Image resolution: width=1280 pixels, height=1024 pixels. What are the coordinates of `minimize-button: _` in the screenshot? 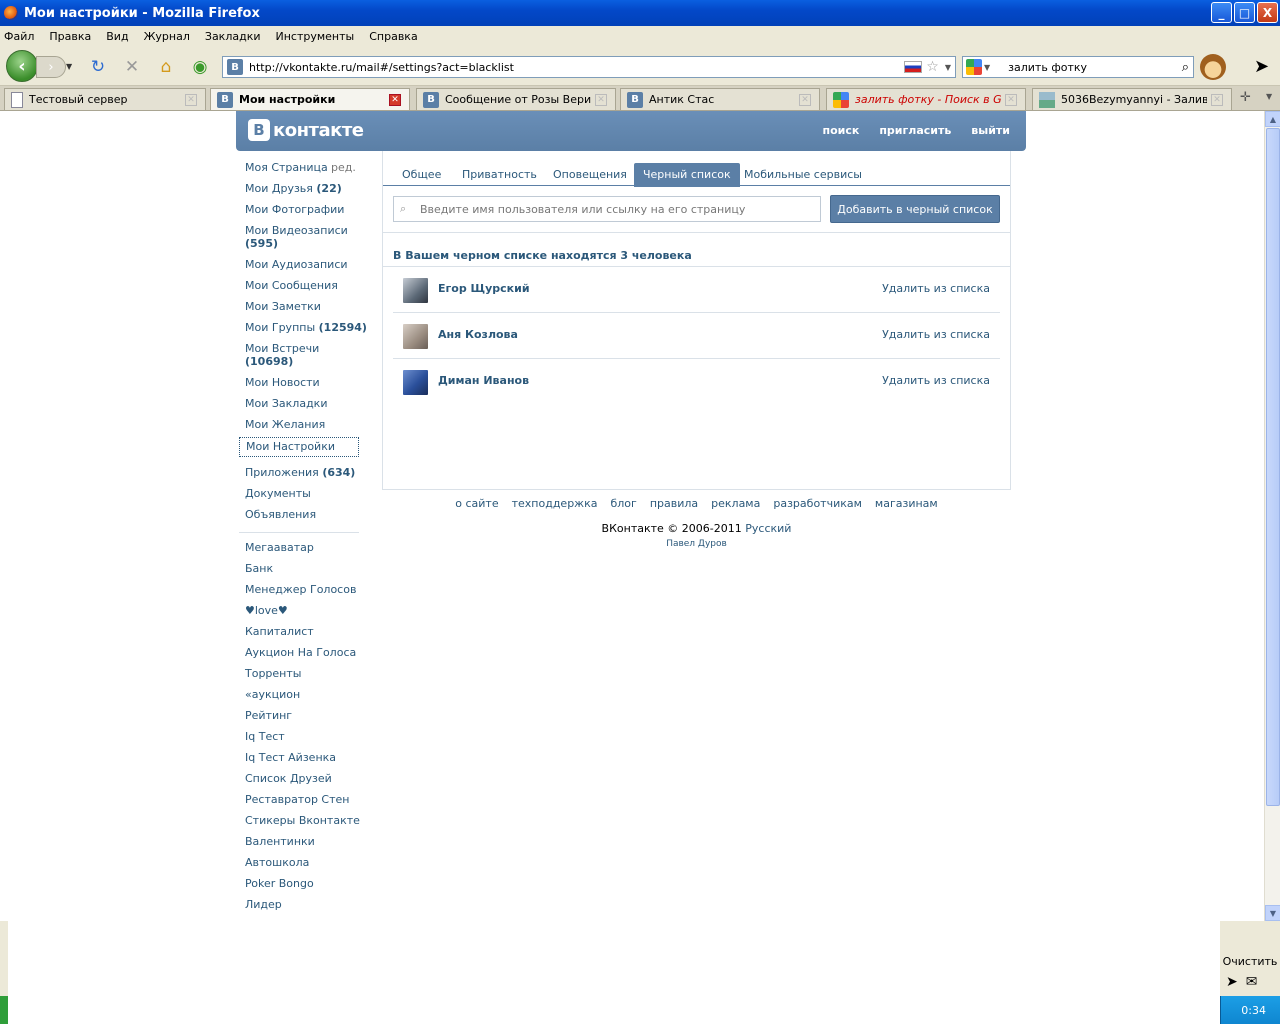 It's located at (1221, 12).